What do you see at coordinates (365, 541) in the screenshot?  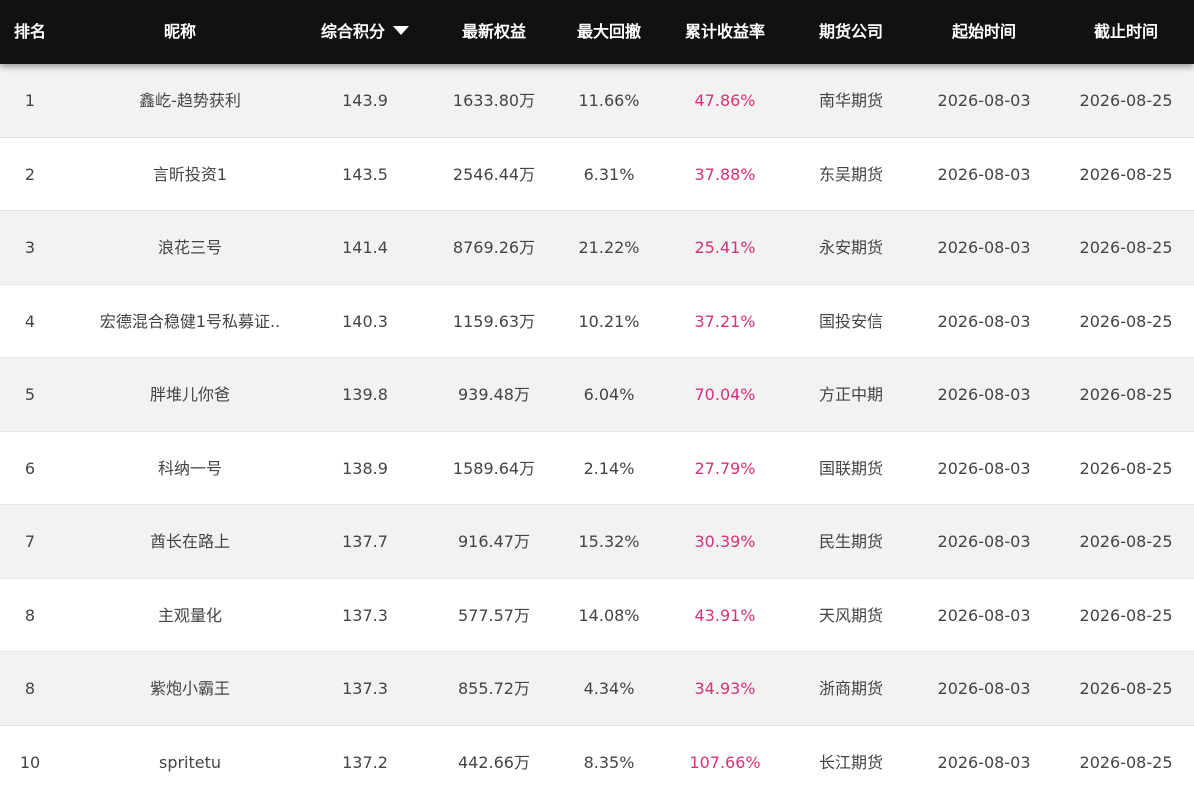 I see `cell-score: 137.7` at bounding box center [365, 541].